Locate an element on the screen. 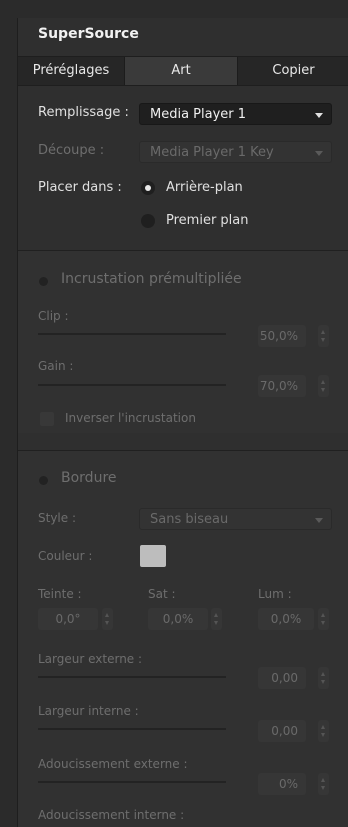 The height and width of the screenshot is (827, 348). fill-dropdown: Media Player 1 is located at coordinates (235, 114).